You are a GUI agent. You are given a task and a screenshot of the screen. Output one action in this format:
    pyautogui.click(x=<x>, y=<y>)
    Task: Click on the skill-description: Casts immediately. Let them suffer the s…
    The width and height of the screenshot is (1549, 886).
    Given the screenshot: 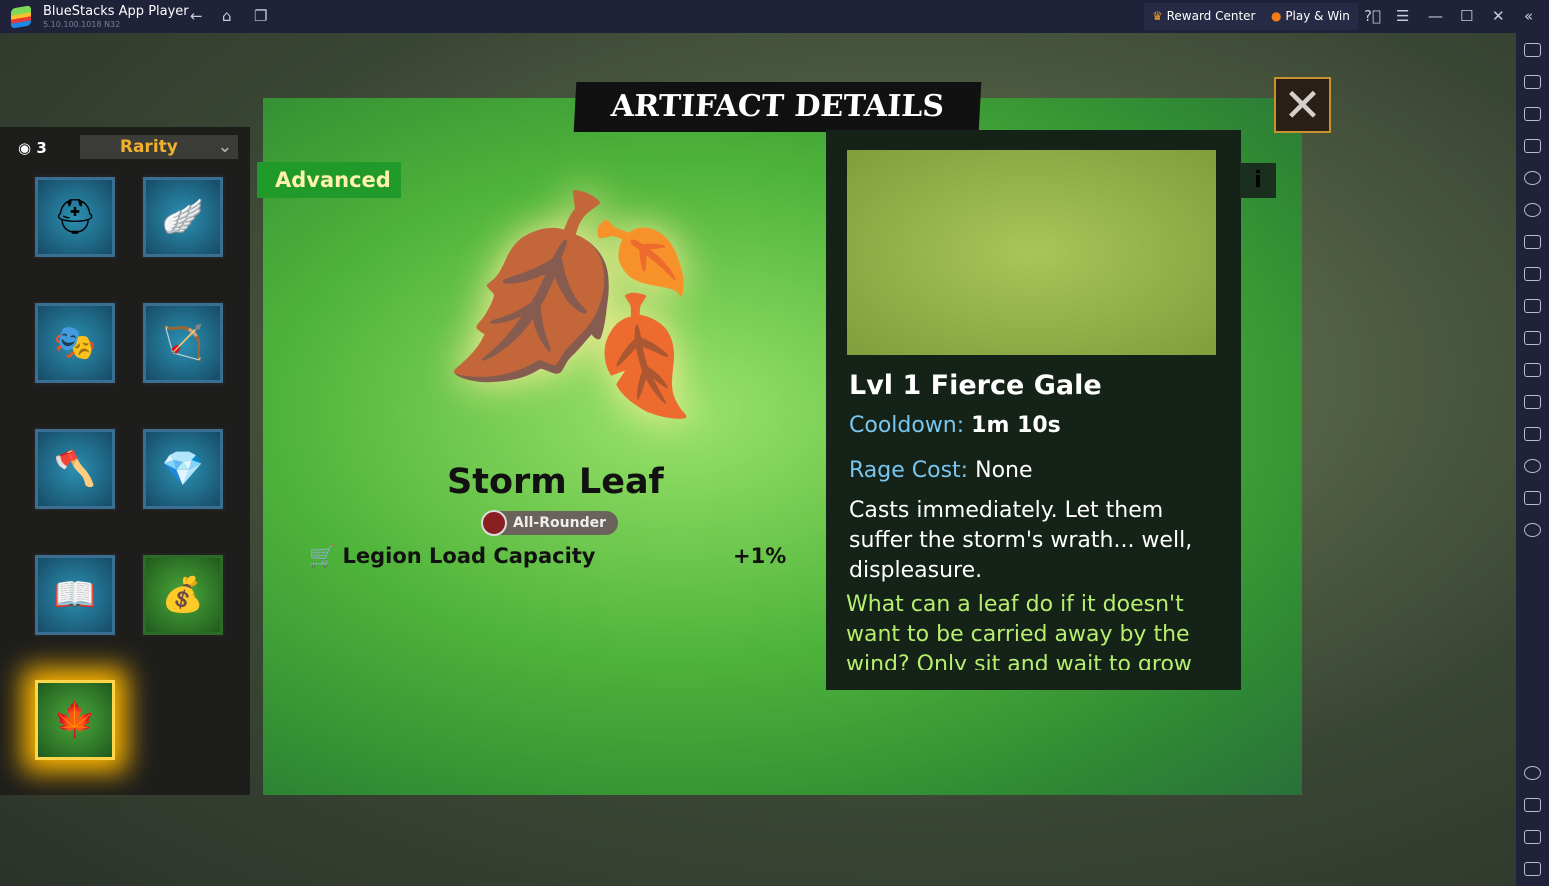 What is the action you would take?
    pyautogui.click(x=1021, y=540)
    